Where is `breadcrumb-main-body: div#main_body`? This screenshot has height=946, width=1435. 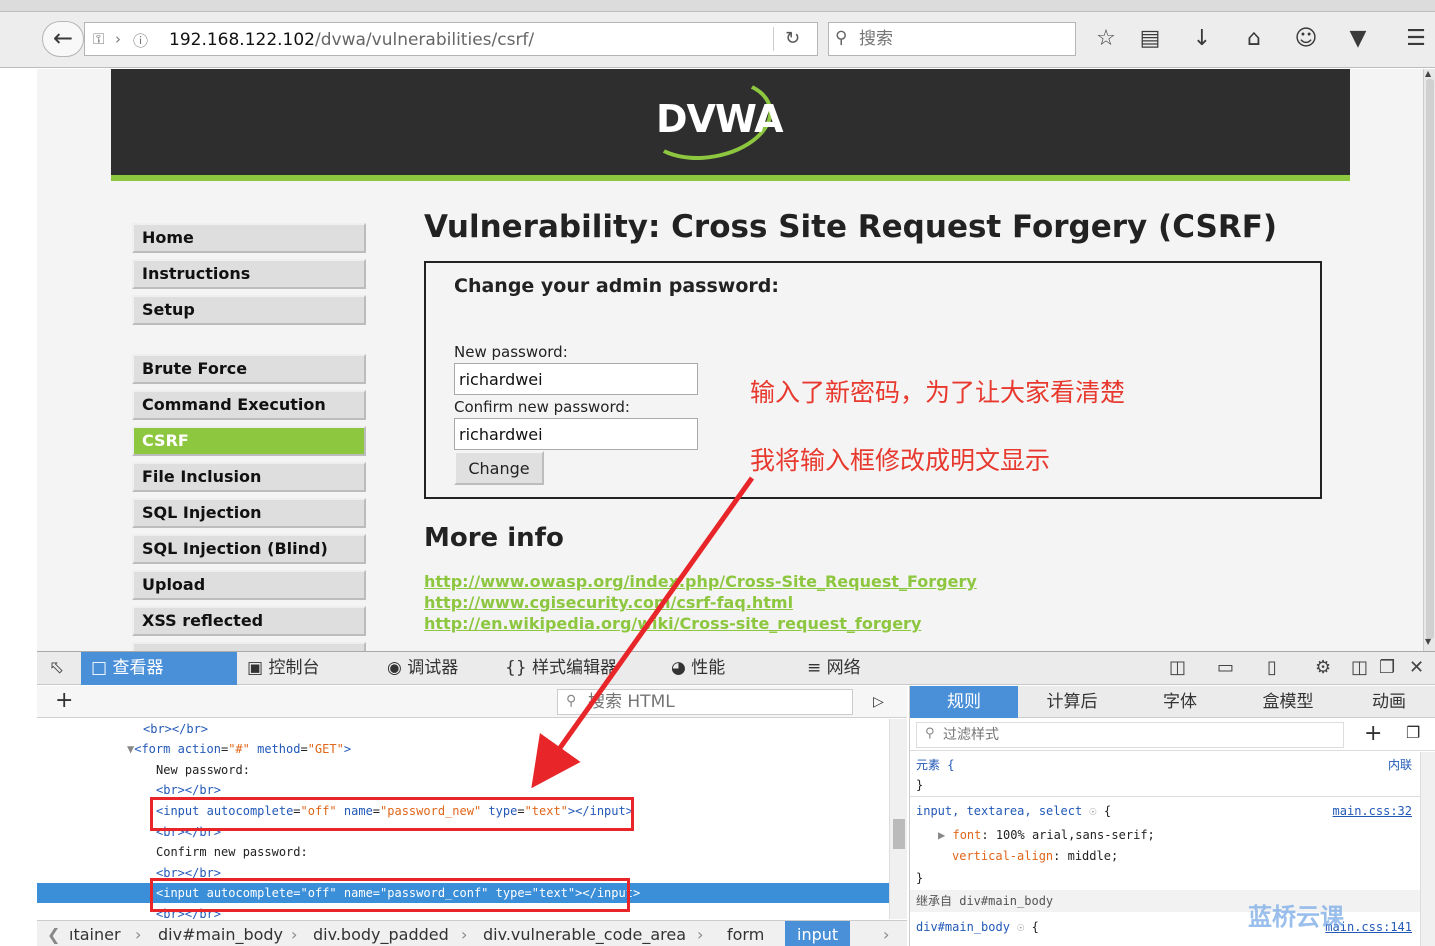
breadcrumb-main-body: div#main_body is located at coordinates (220, 933).